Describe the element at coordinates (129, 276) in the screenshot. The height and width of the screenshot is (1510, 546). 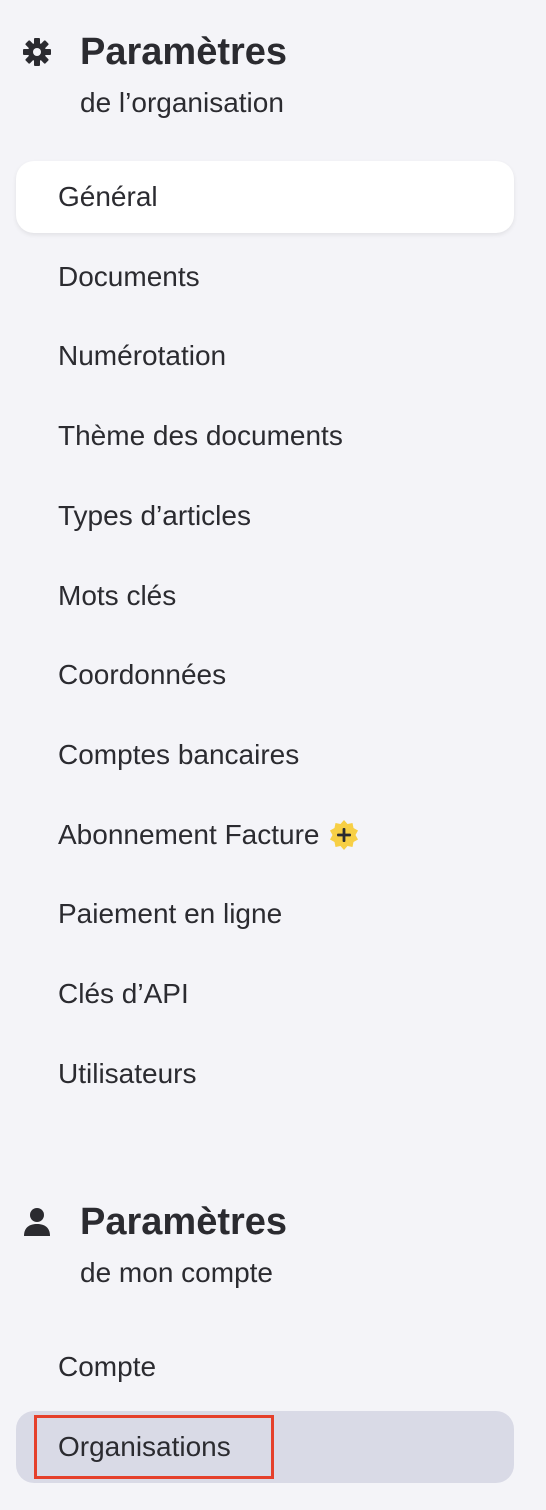
I see `nav-item-label: Documents` at that location.